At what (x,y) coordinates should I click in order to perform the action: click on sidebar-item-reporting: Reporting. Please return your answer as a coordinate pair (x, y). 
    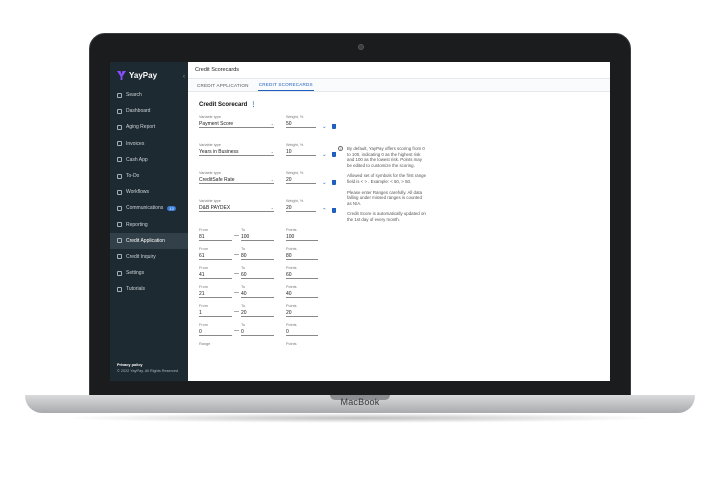
    Looking at the image, I should click on (149, 225).